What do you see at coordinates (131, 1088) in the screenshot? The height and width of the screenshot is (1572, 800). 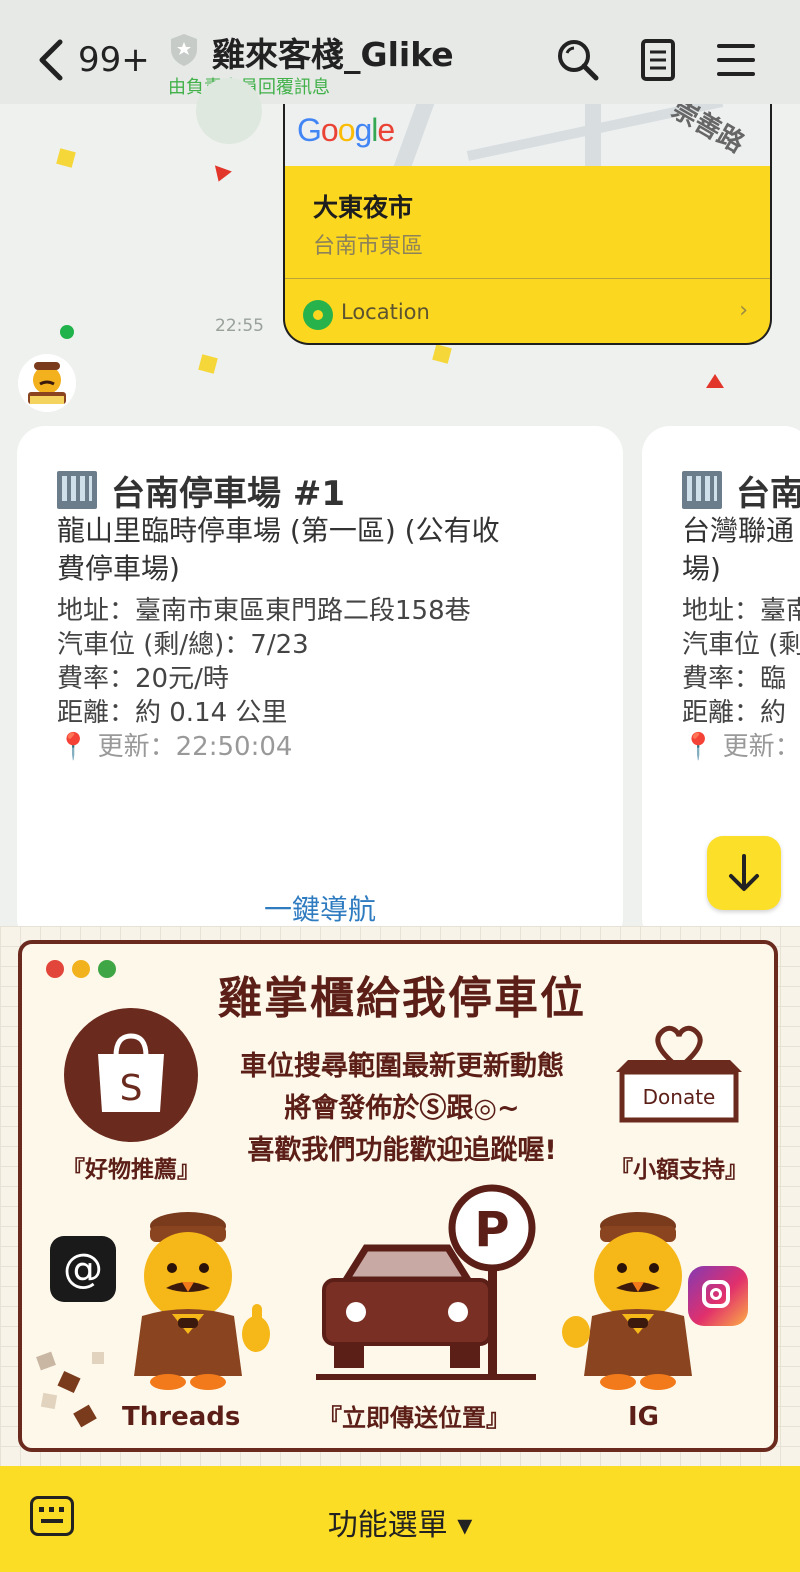 I see `shop-letter: S` at bounding box center [131, 1088].